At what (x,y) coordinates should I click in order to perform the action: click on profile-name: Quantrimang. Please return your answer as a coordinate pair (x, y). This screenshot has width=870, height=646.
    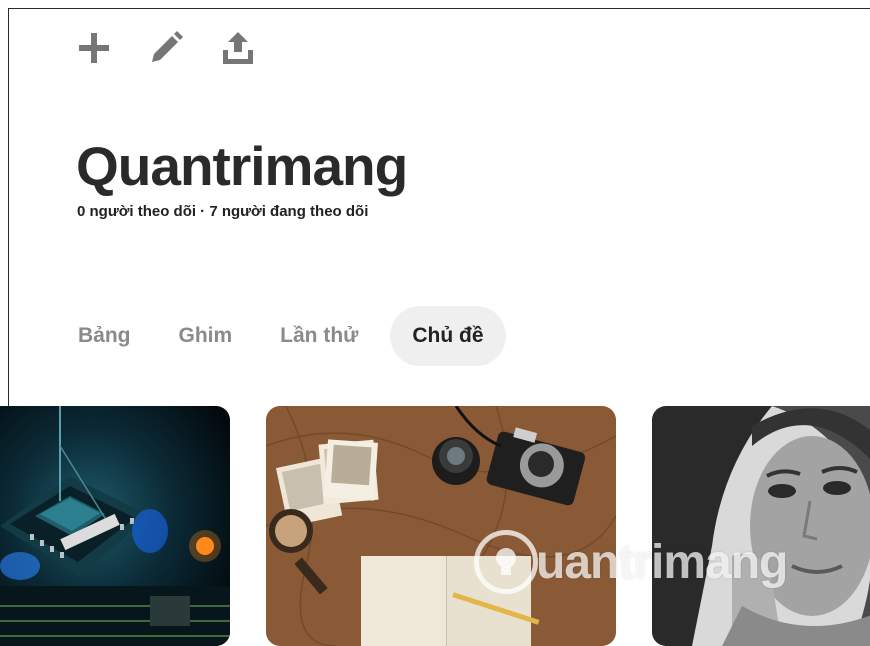
    Looking at the image, I should click on (242, 166).